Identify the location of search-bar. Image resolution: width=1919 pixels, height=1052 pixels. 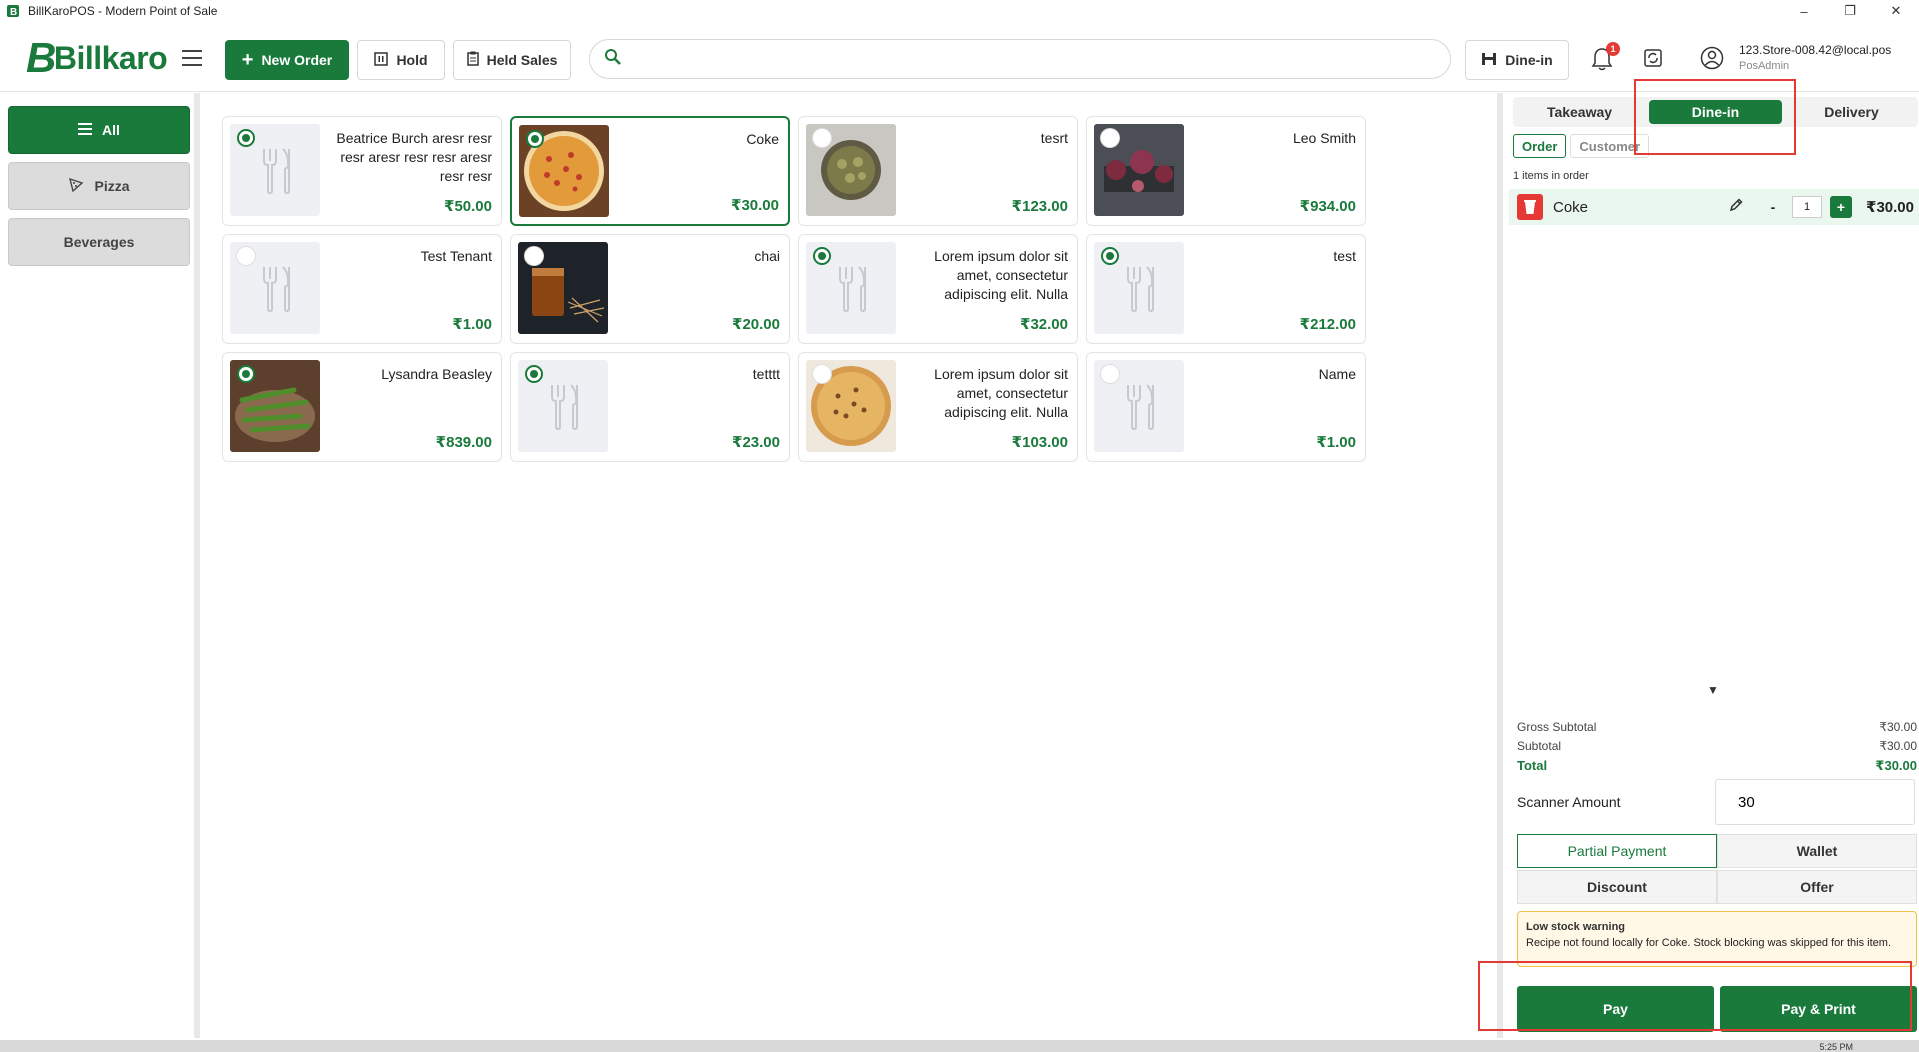
(1020, 59).